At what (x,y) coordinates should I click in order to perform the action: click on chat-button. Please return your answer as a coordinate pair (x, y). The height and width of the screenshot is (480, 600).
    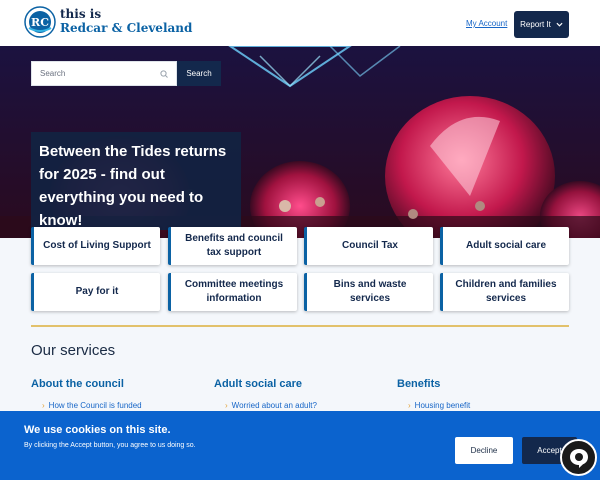
    Looking at the image, I should click on (578, 457).